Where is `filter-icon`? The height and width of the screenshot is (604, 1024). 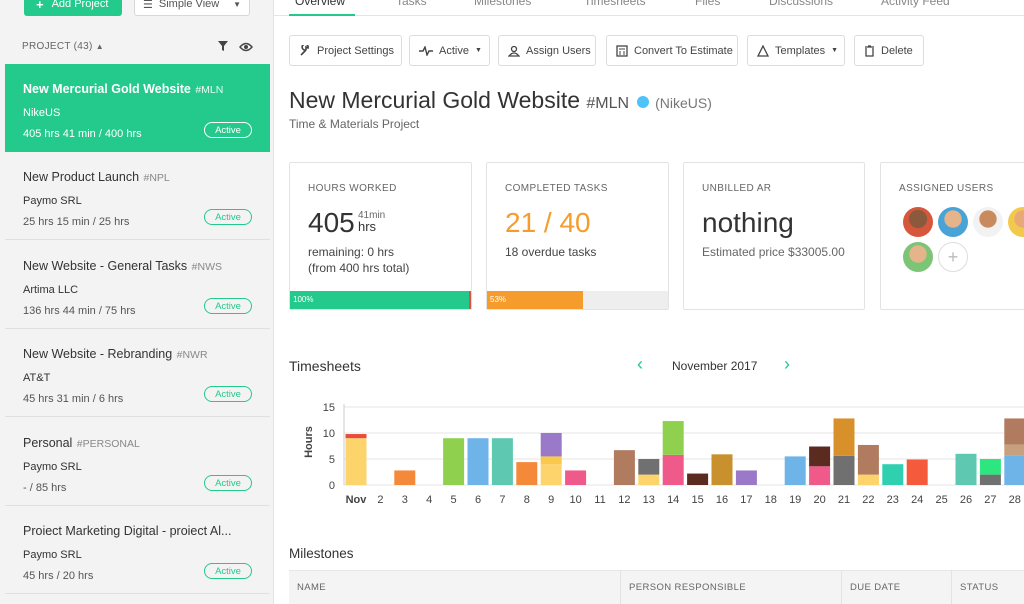
filter-icon is located at coordinates (223, 46).